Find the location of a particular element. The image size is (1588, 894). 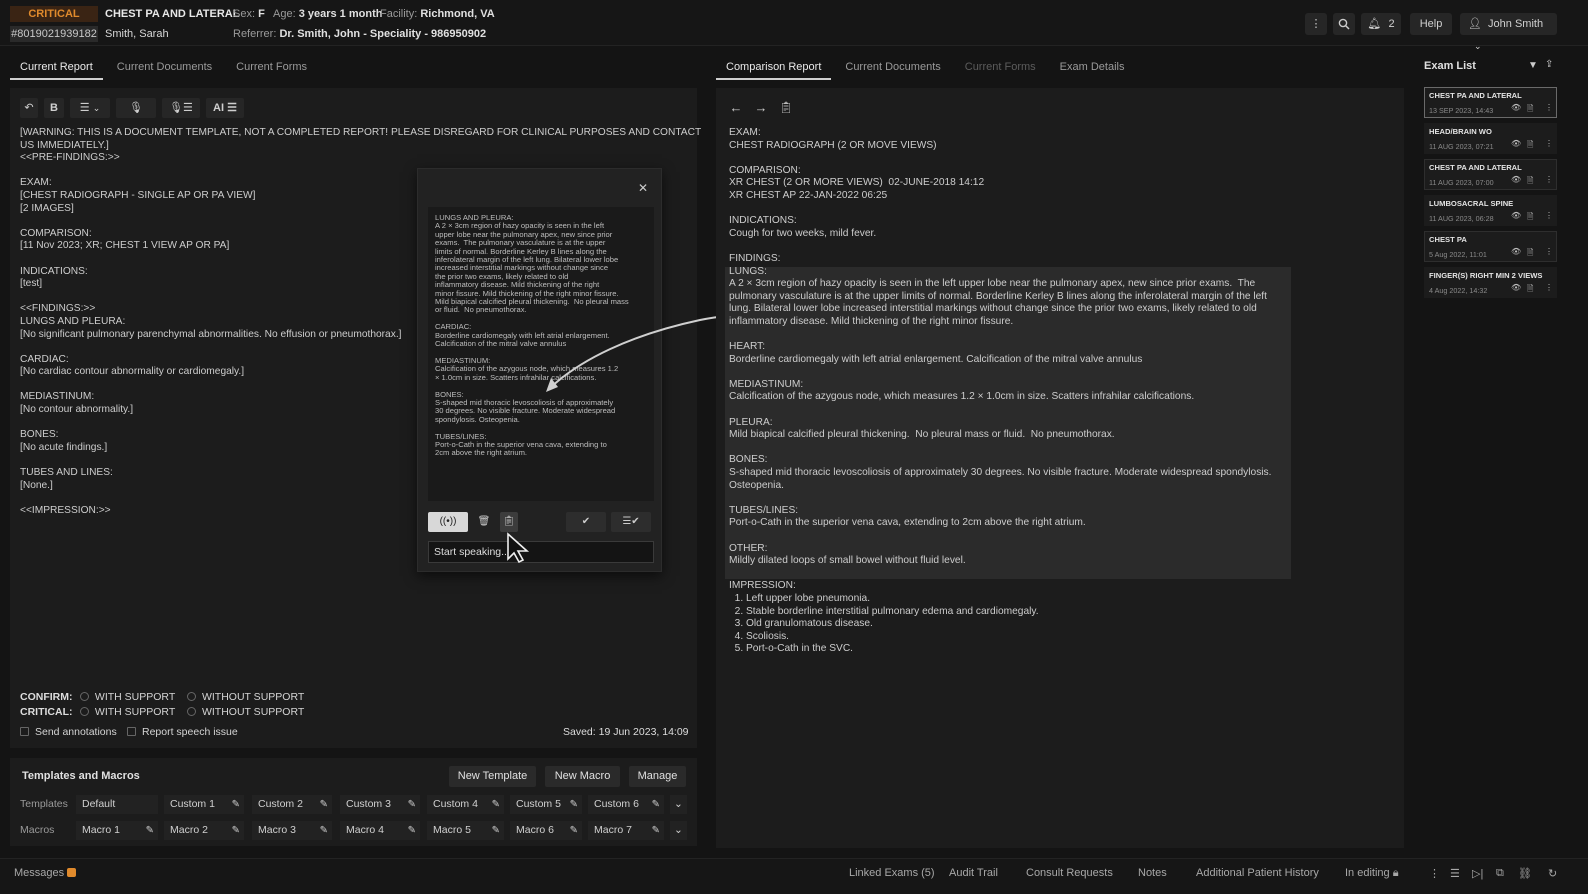

refresh-icon: ↻ is located at coordinates (1552, 873).